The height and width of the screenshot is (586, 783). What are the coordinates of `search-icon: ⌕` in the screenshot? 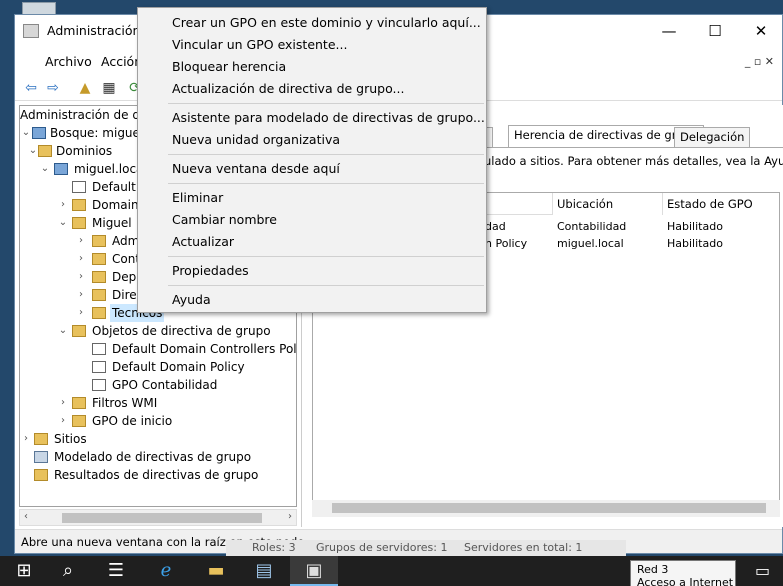 It's located at (68, 571).